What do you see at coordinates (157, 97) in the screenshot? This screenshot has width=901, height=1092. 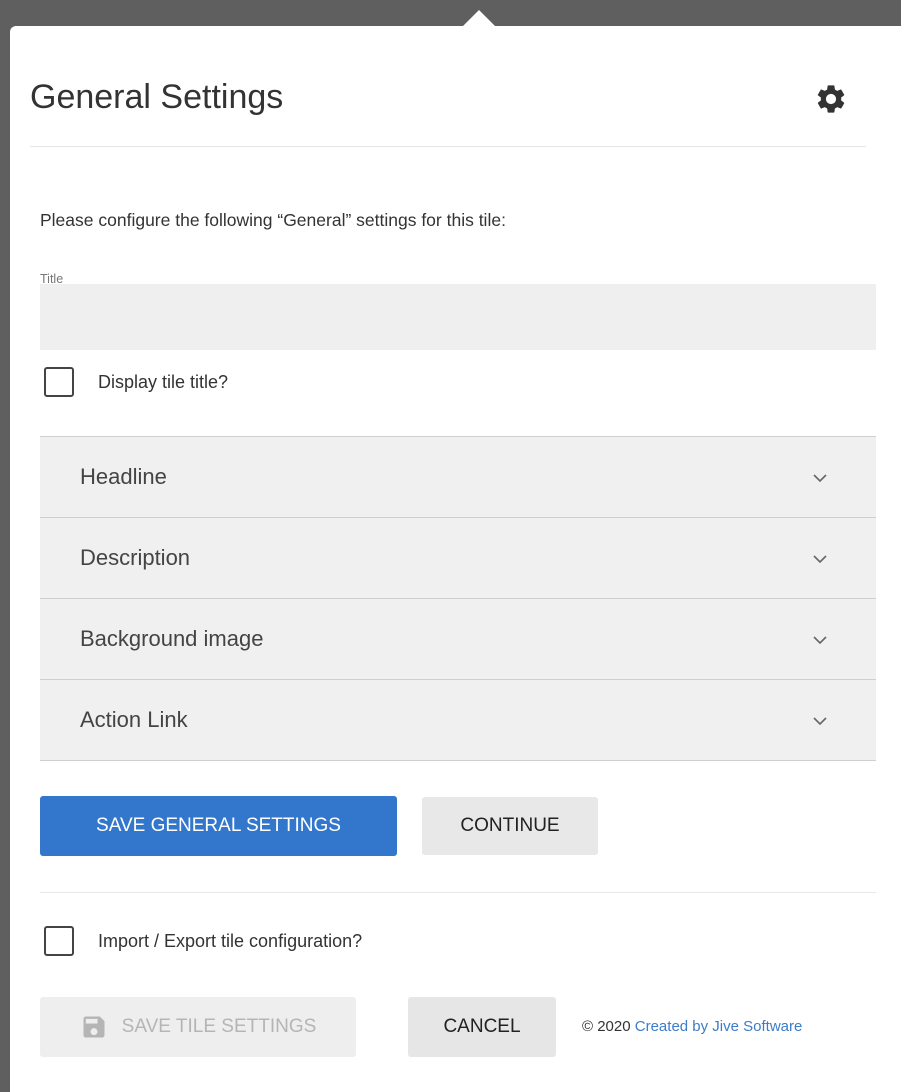 I see `page-title: General Settings` at bounding box center [157, 97].